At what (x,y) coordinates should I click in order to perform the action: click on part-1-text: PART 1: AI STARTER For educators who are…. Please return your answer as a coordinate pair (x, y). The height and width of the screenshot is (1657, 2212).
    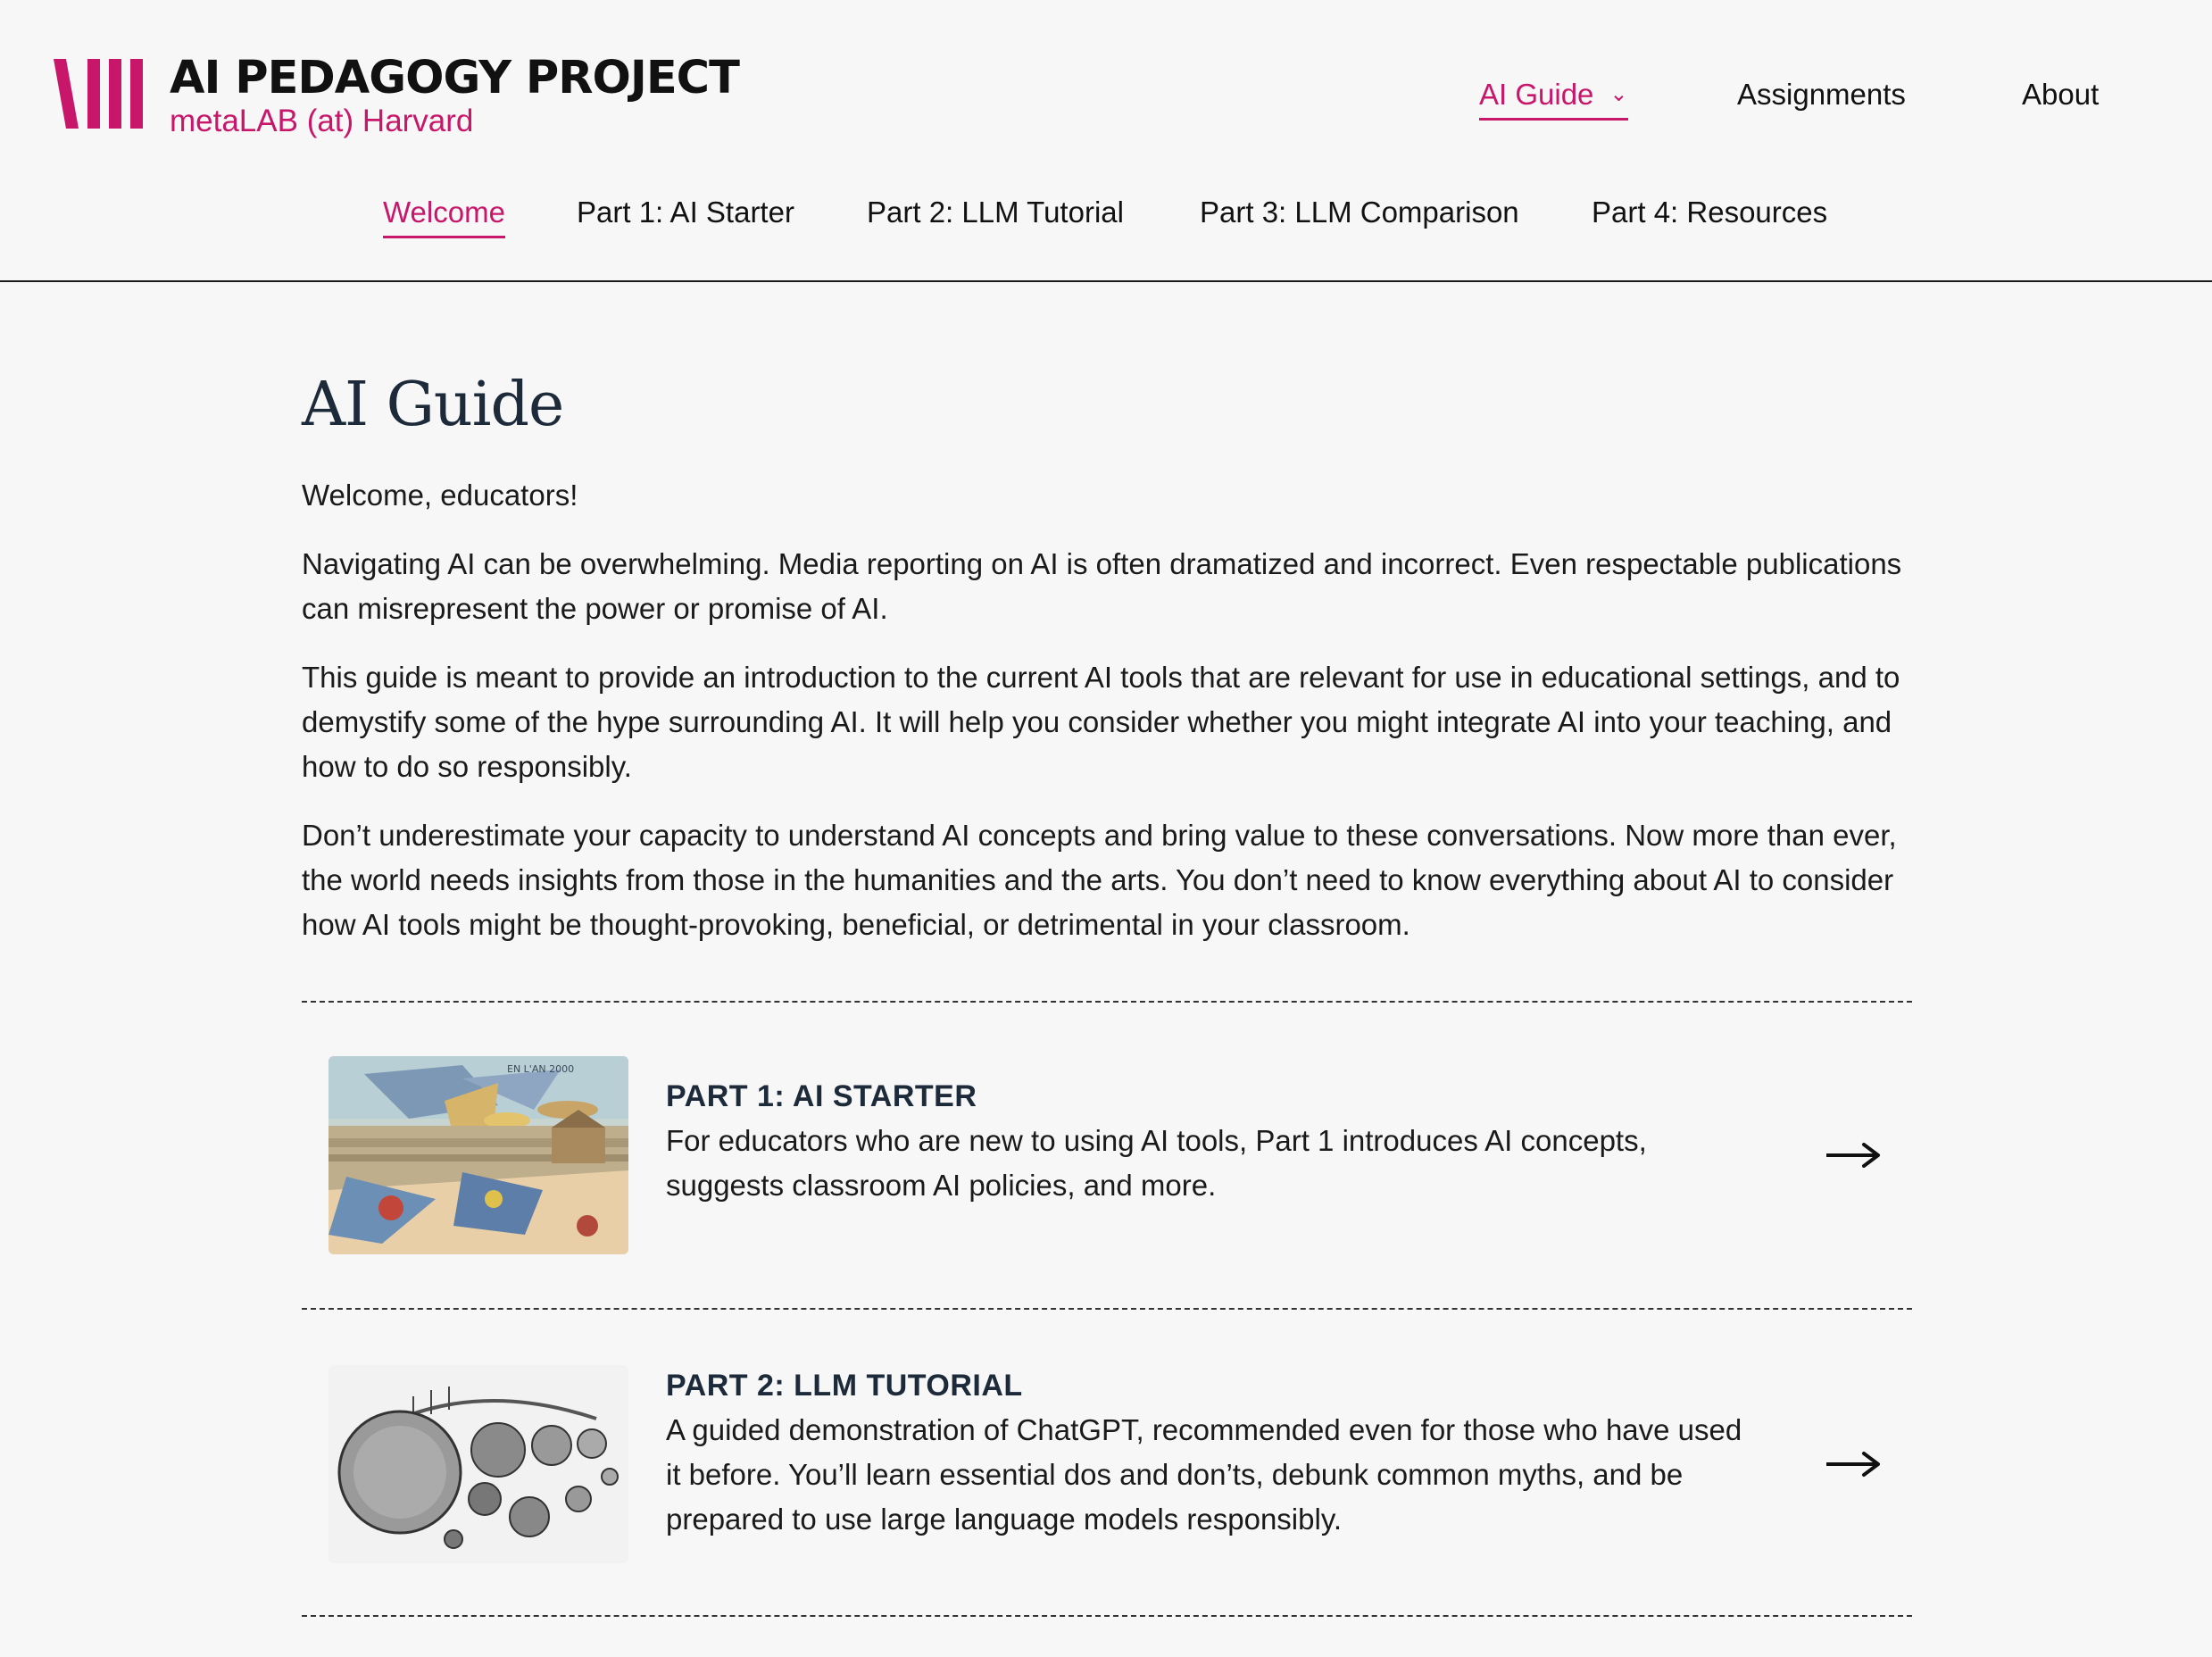
    Looking at the image, I should click on (1210, 1141).